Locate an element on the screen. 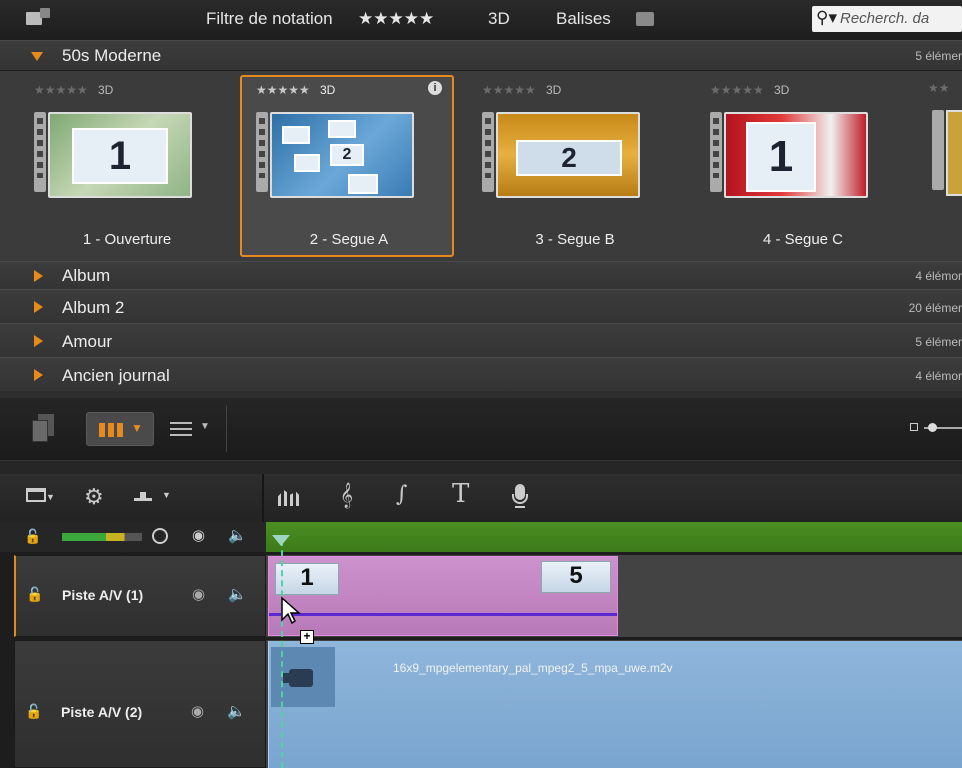 Image resolution: width=962 pixels, height=768 pixels. rating-filter-stars: ★★★★★ is located at coordinates (396, 19).